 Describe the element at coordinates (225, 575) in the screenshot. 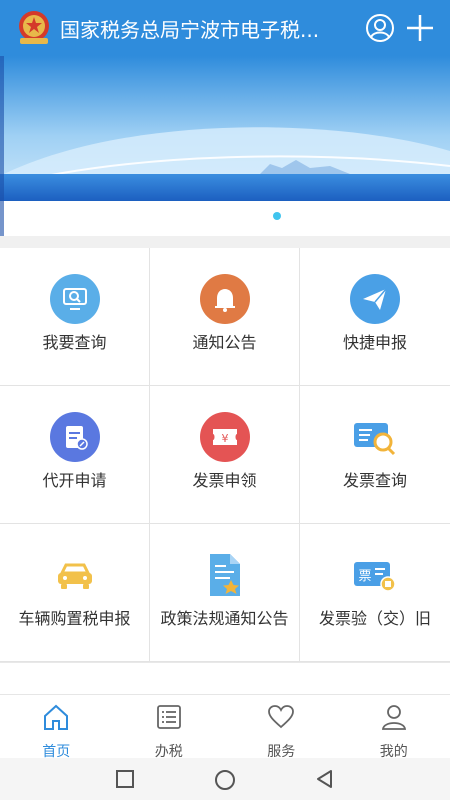

I see `policy-document-icon` at that location.